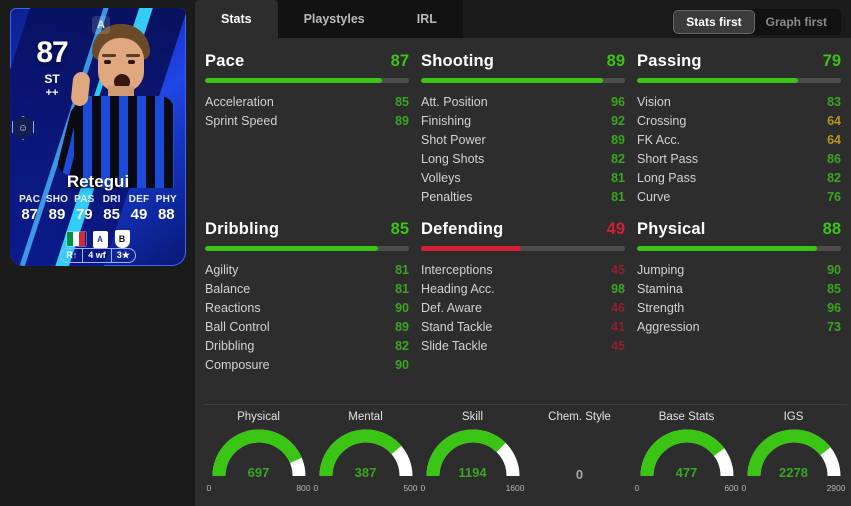 Image resolution: width=851 pixels, height=506 pixels. I want to click on stat-group-name: Shooting, so click(458, 61).